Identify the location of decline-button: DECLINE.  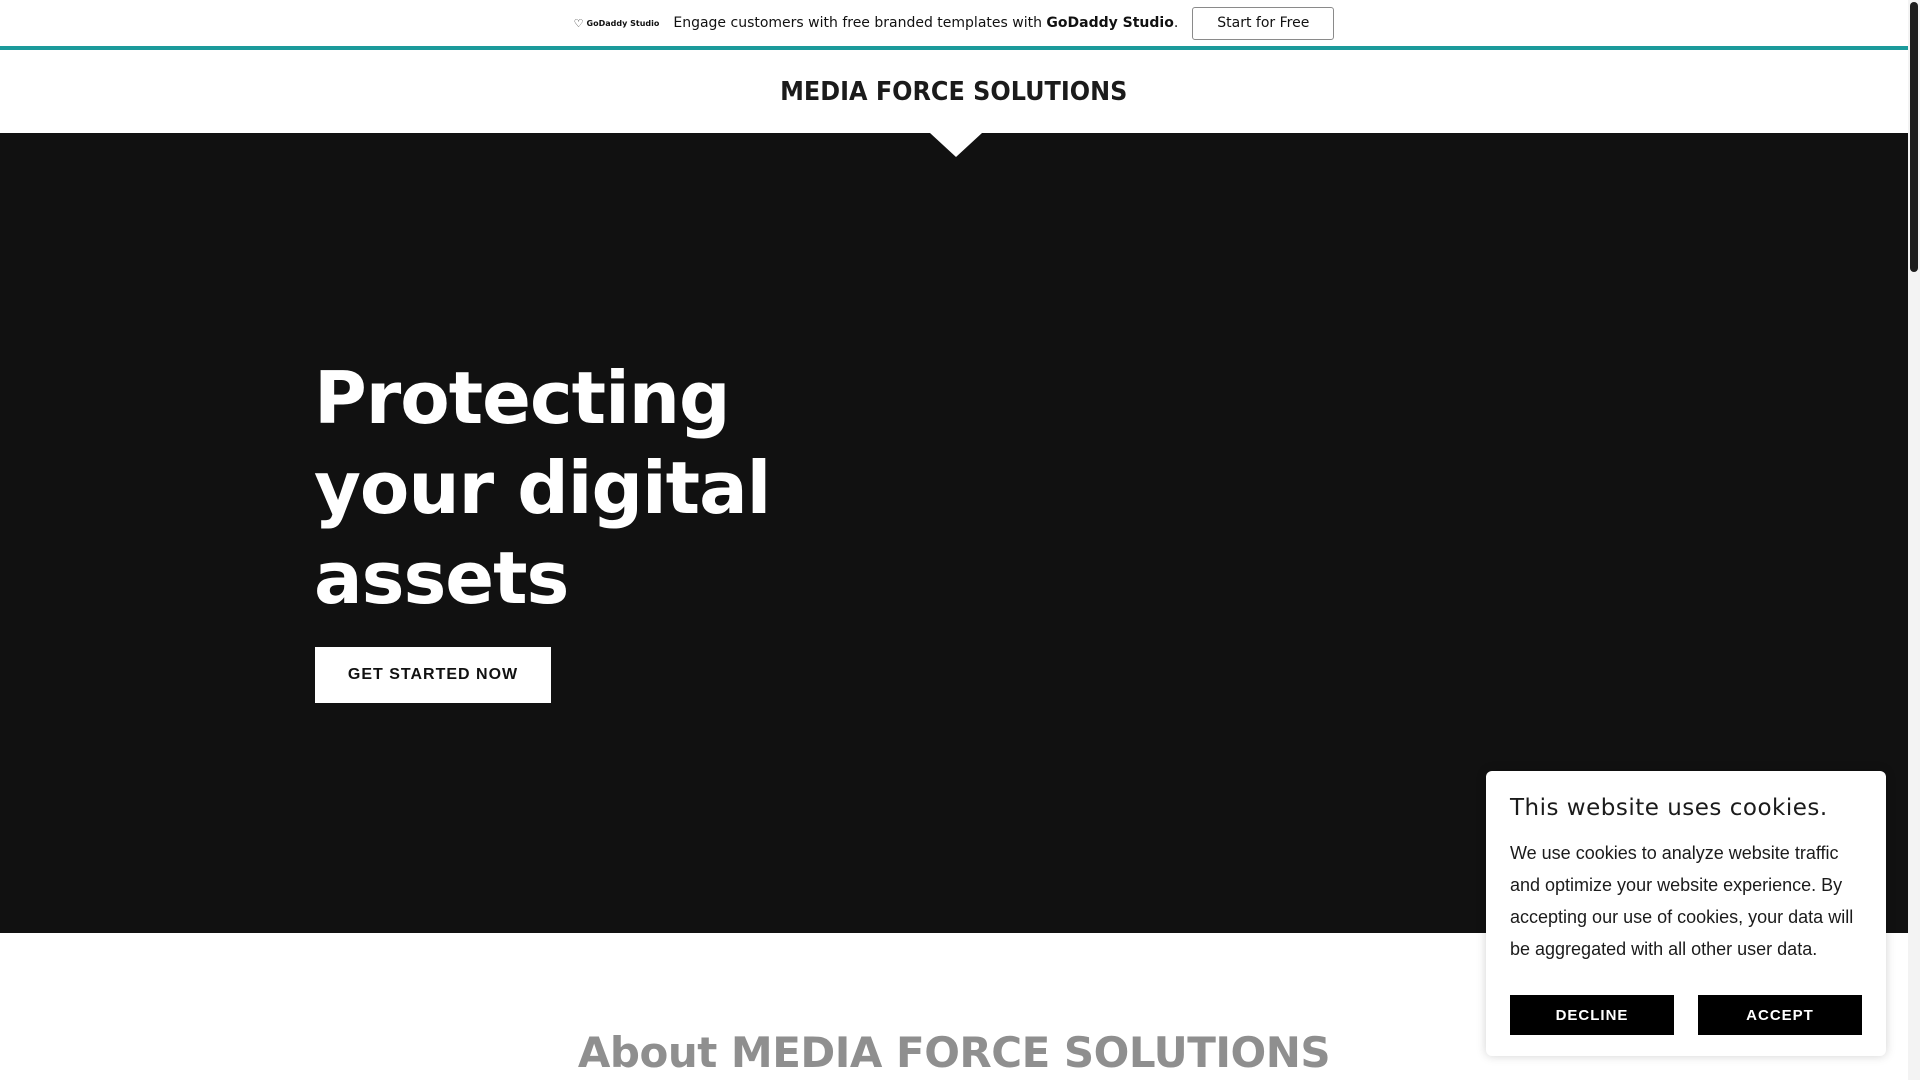
(1592, 1015).